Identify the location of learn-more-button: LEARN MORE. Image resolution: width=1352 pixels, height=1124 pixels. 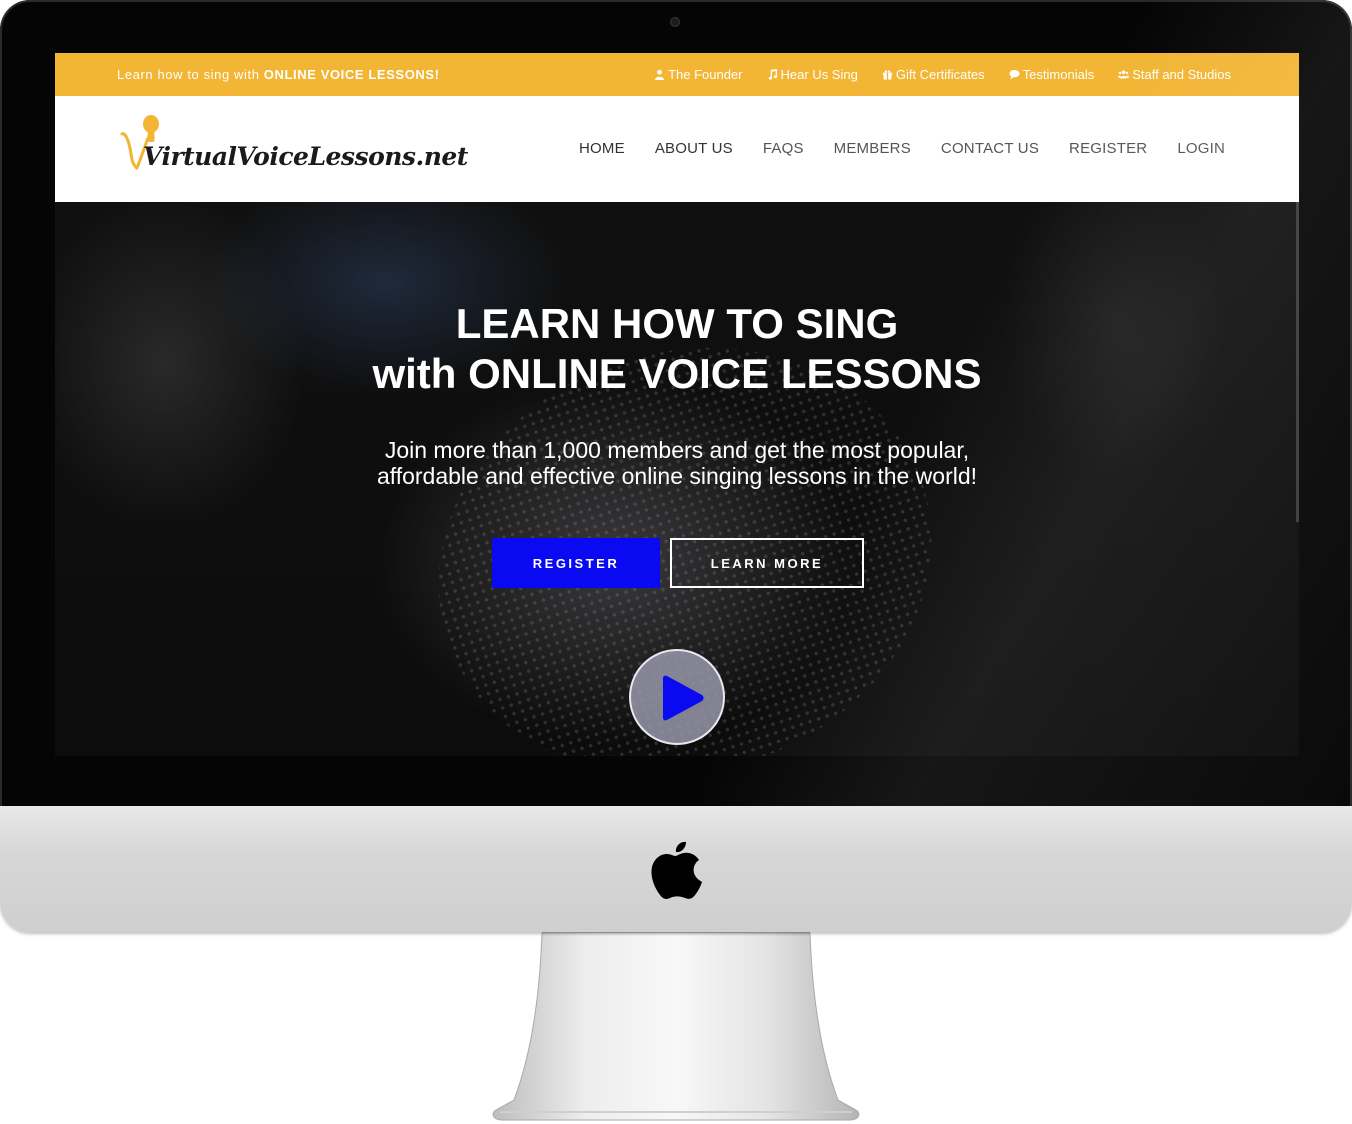
(767, 563).